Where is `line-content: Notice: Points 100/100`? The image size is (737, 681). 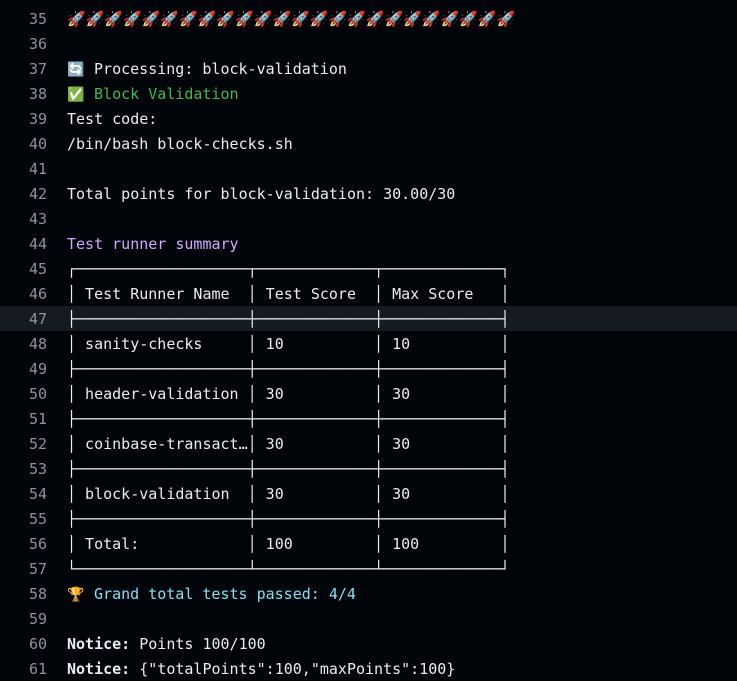 line-content: Notice: Points 100/100 is located at coordinates (166, 644).